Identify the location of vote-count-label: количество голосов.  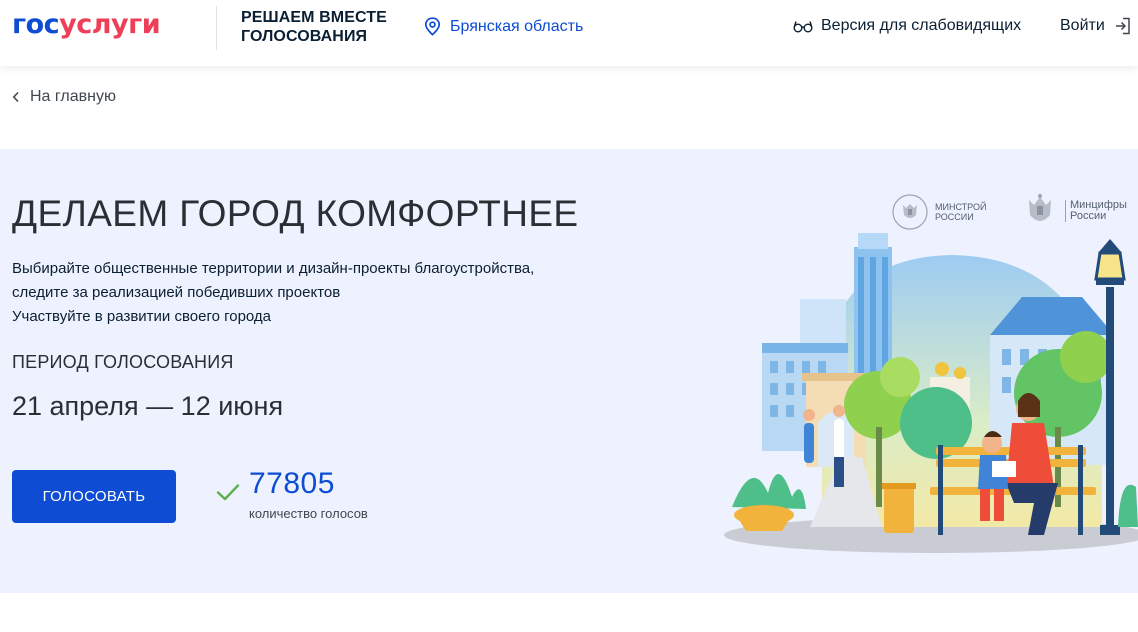
(308, 513).